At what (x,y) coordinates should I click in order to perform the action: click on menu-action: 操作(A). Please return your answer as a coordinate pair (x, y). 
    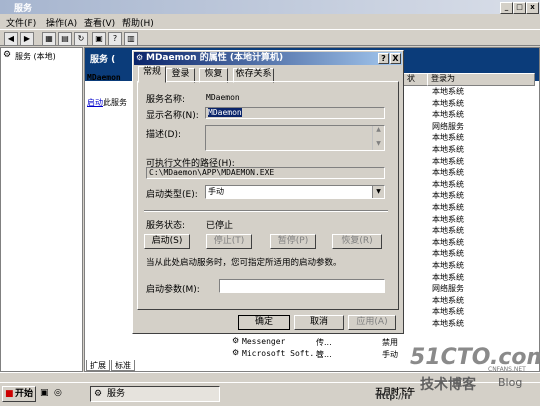
    Looking at the image, I should click on (61, 22).